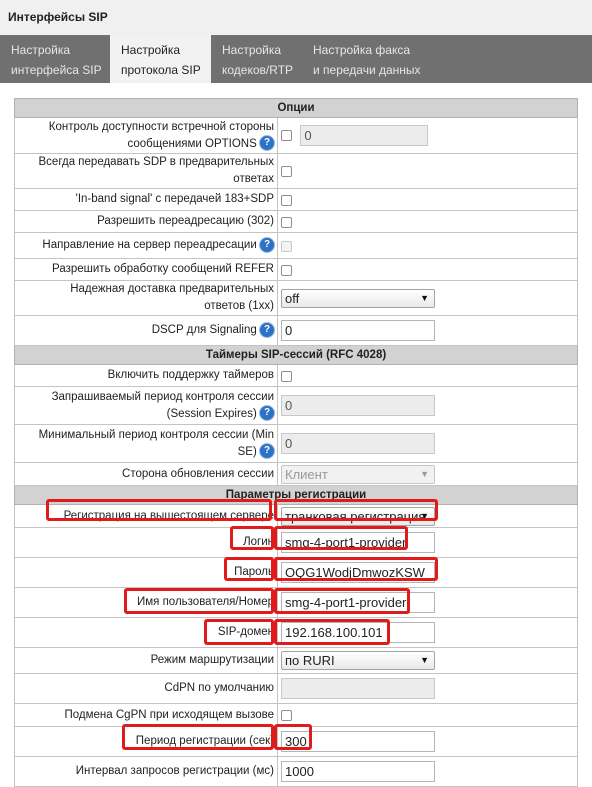 Image resolution: width=592 pixels, height=787 pixels. What do you see at coordinates (286, 270) in the screenshot?
I see `refer-checkbox` at bounding box center [286, 270].